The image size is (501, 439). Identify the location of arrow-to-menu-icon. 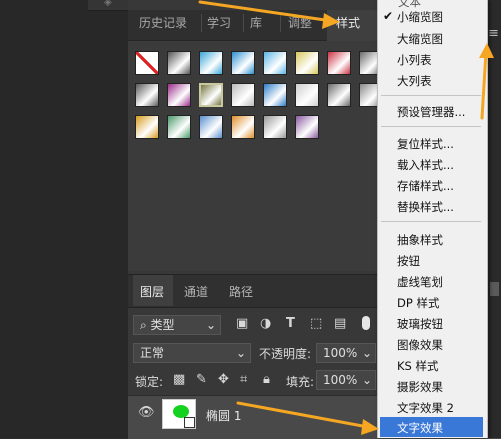
(484, 85).